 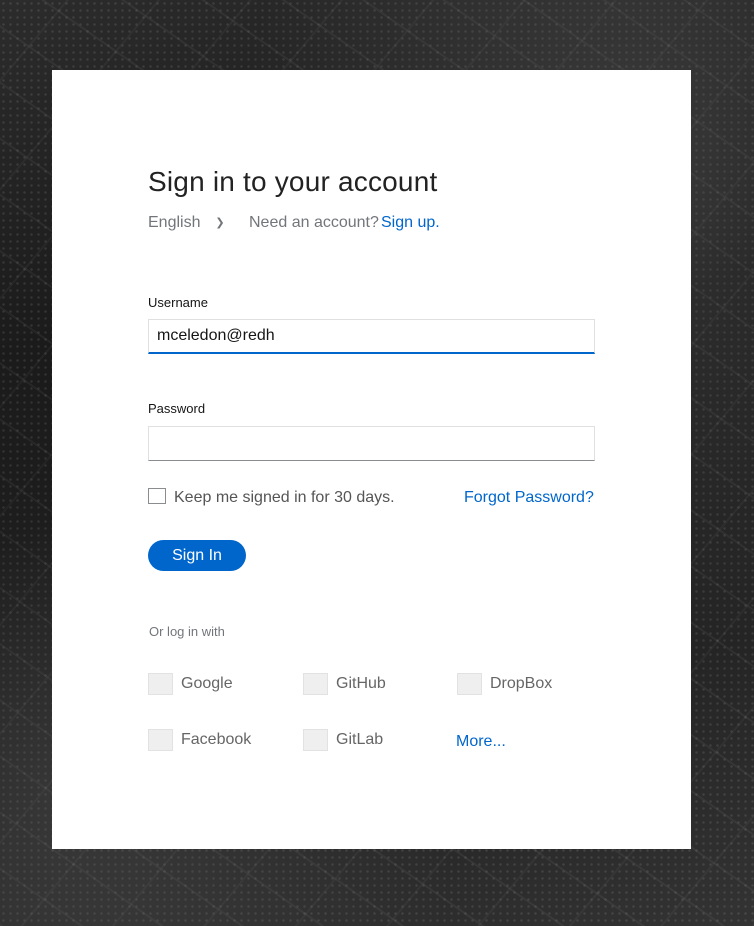 What do you see at coordinates (178, 302) in the screenshot?
I see `username-label: Username` at bounding box center [178, 302].